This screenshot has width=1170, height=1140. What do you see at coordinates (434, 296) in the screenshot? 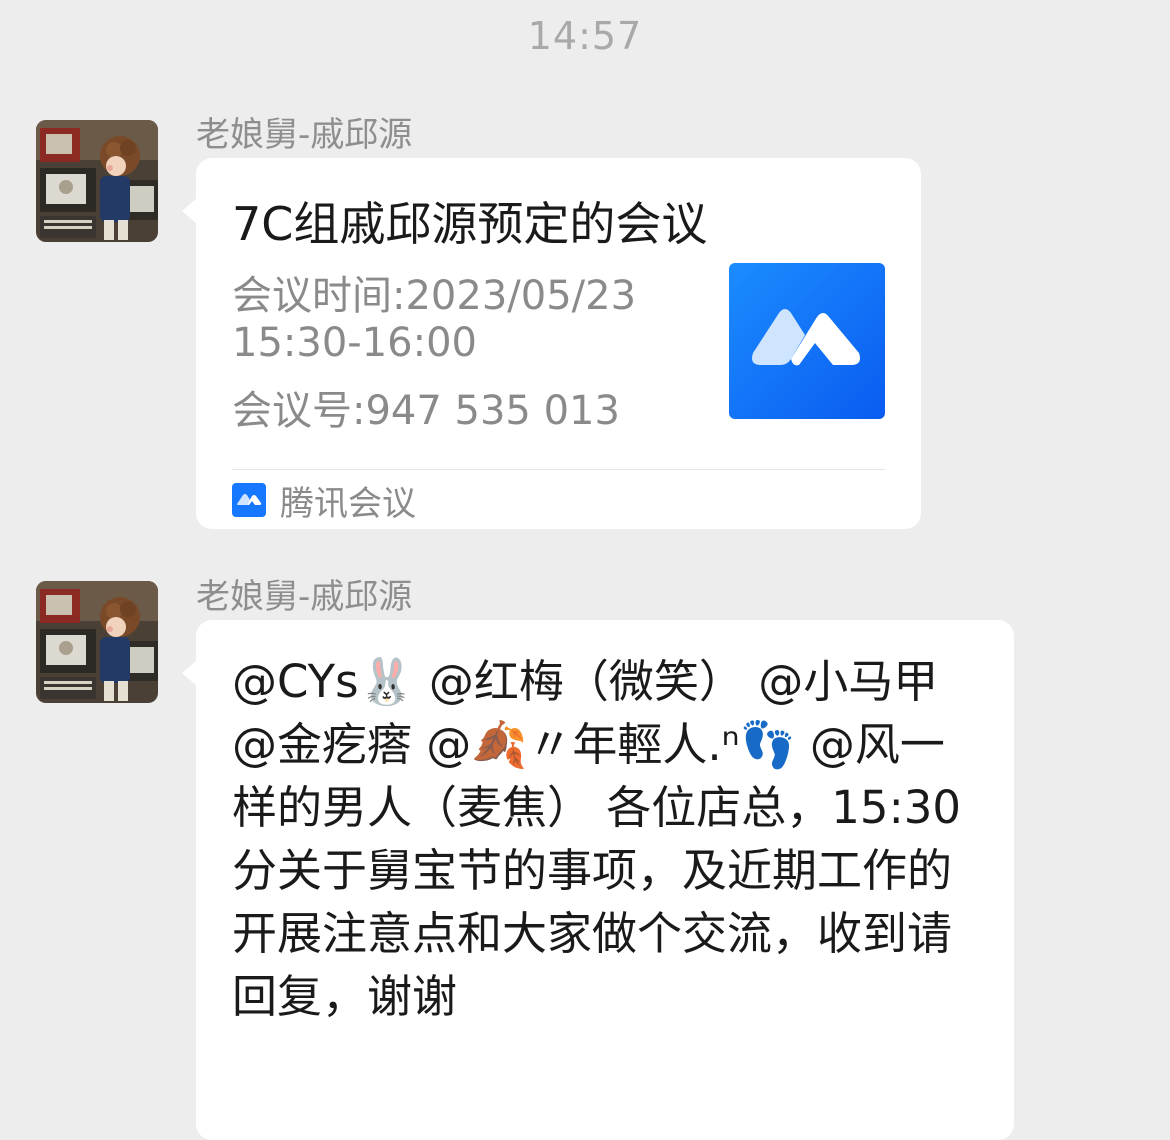
I see `meeting-time: 会议时间:2023/05/23` at bounding box center [434, 296].